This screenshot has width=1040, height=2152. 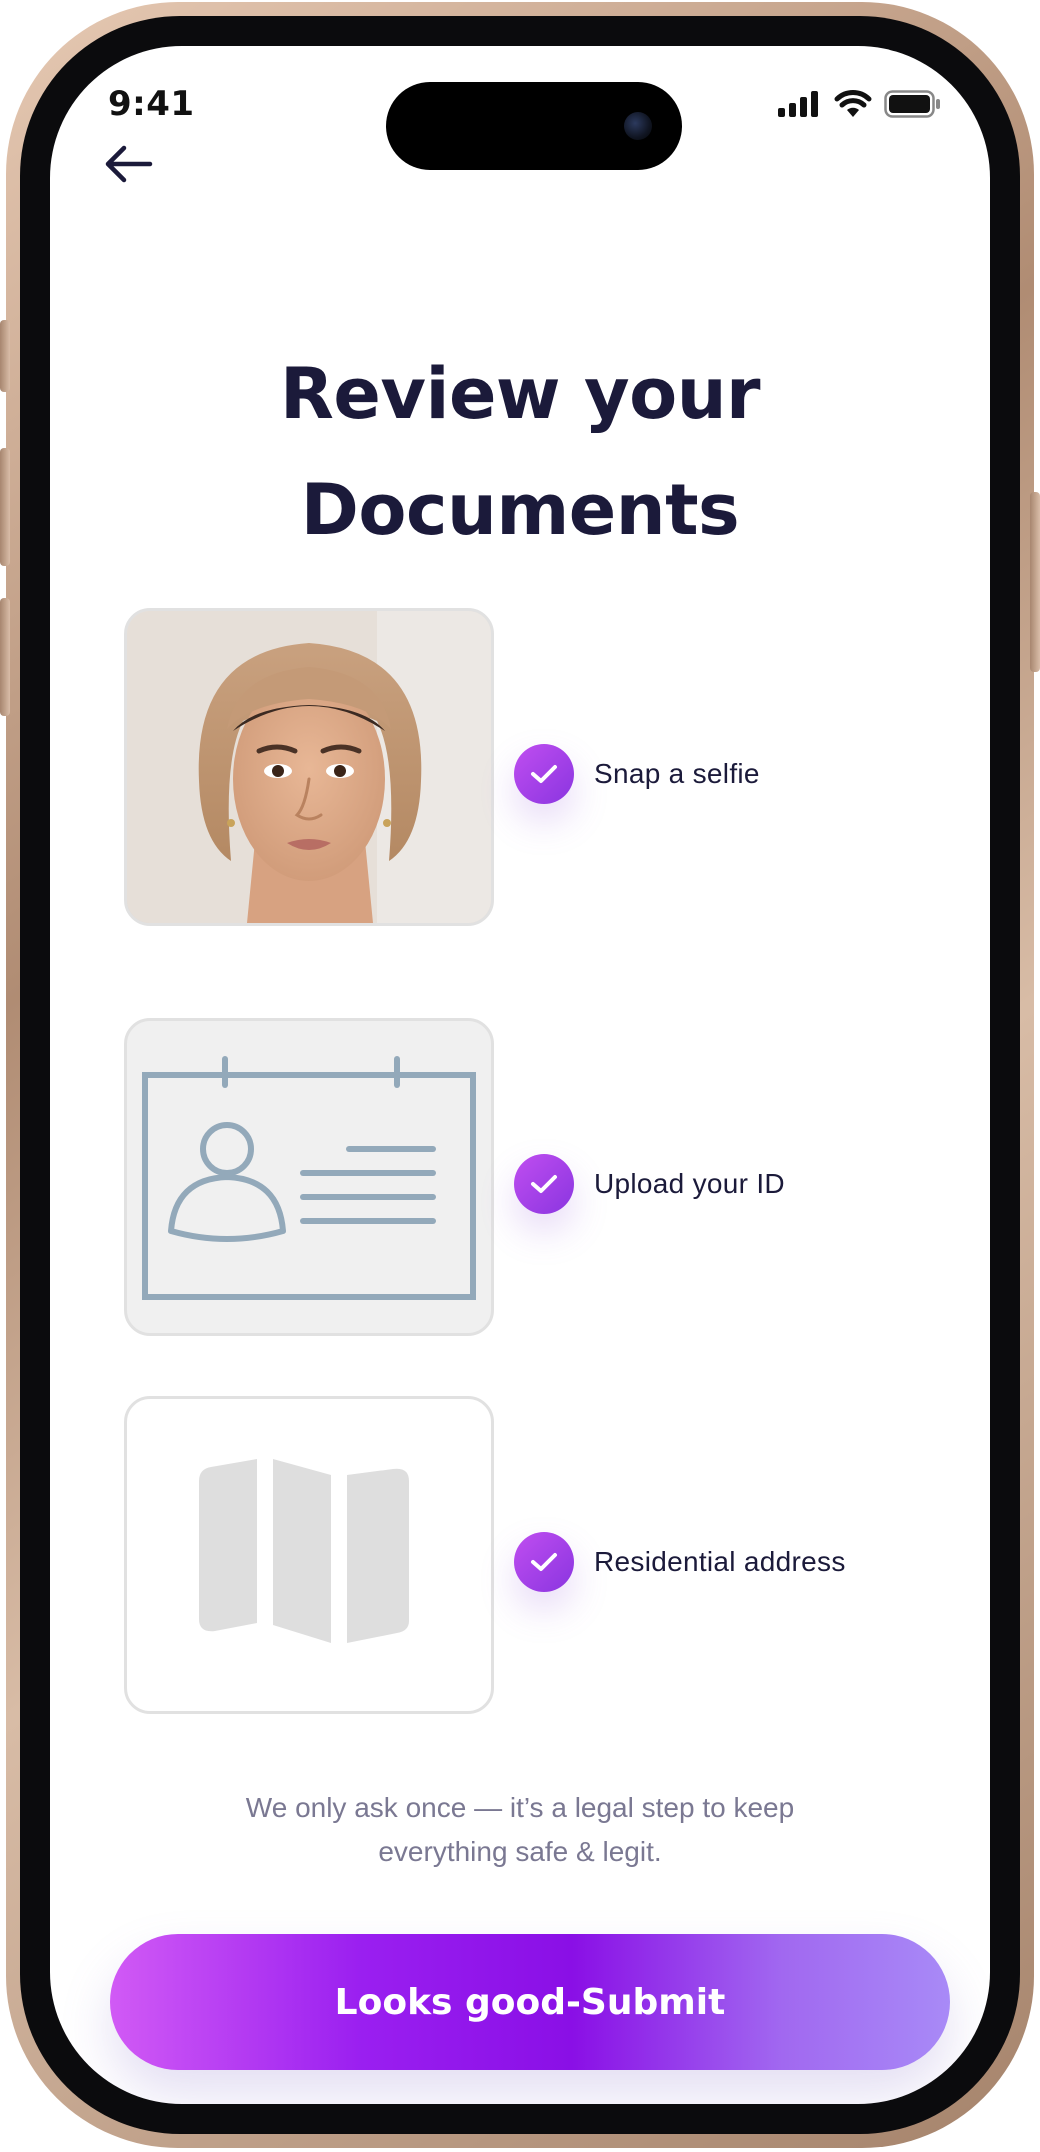 What do you see at coordinates (638, 126) in the screenshot?
I see `camera-lens` at bounding box center [638, 126].